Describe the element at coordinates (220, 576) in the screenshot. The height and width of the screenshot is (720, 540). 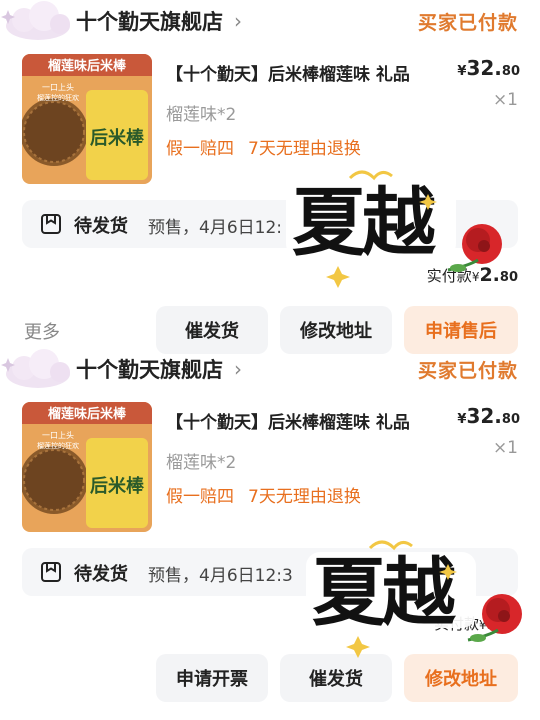
I see `shipping-detail: 预售，4月6日12:3` at that location.